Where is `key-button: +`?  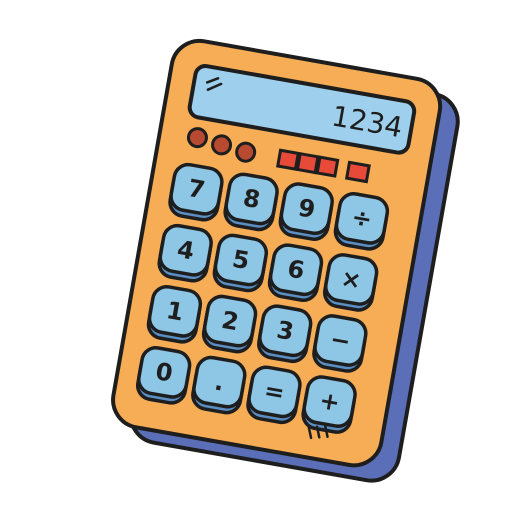
key-button: + is located at coordinates (329, 405).